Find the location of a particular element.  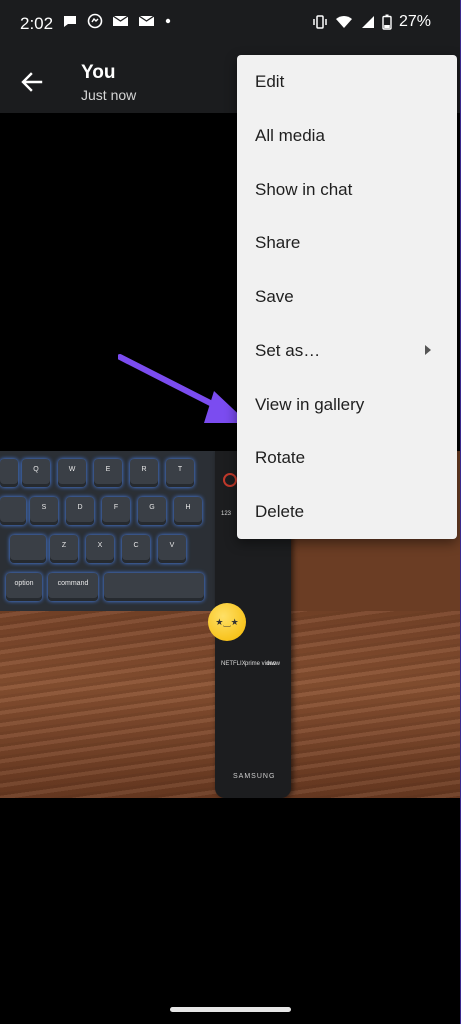

key: Z is located at coordinates (64, 549).